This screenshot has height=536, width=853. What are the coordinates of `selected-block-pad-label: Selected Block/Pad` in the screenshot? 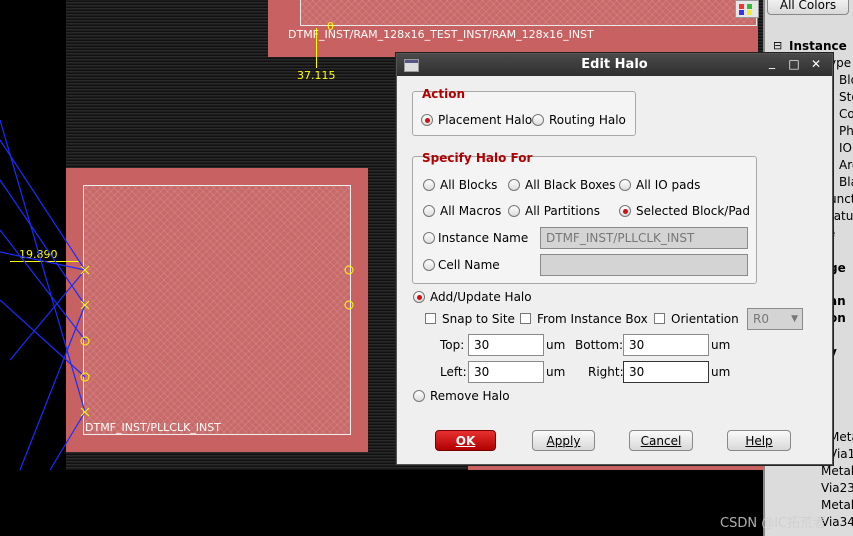 It's located at (693, 211).